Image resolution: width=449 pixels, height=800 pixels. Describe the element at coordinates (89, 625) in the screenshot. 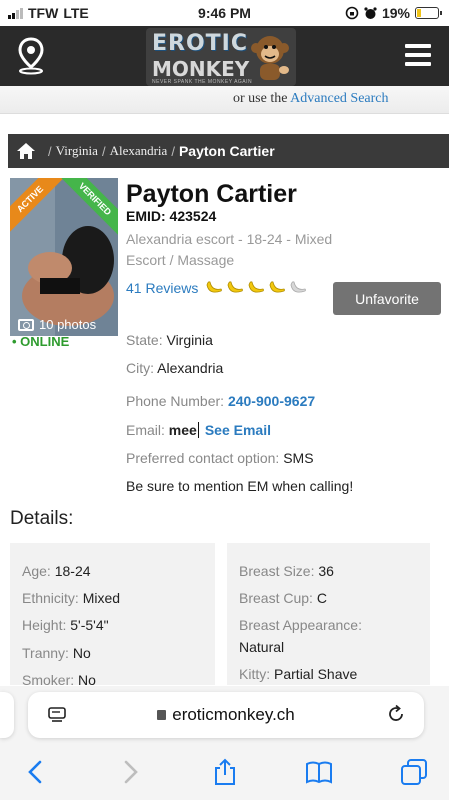

I see `detail-value: 5'-5'4"` at that location.